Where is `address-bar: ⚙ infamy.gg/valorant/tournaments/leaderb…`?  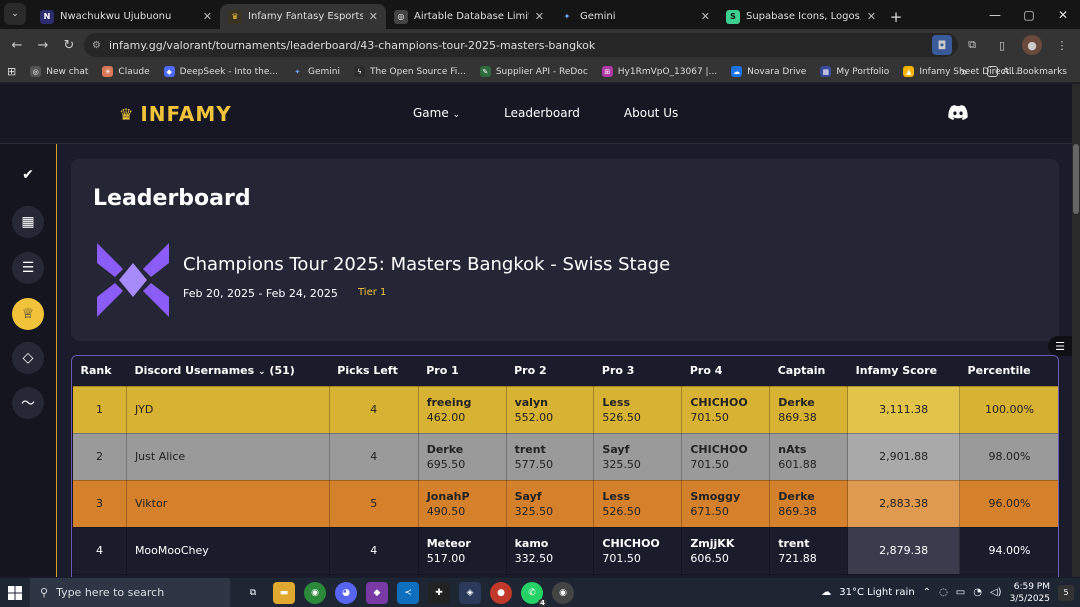 address-bar: ⚙ infamy.gg/valorant/tournaments/leaderb… is located at coordinates (521, 45).